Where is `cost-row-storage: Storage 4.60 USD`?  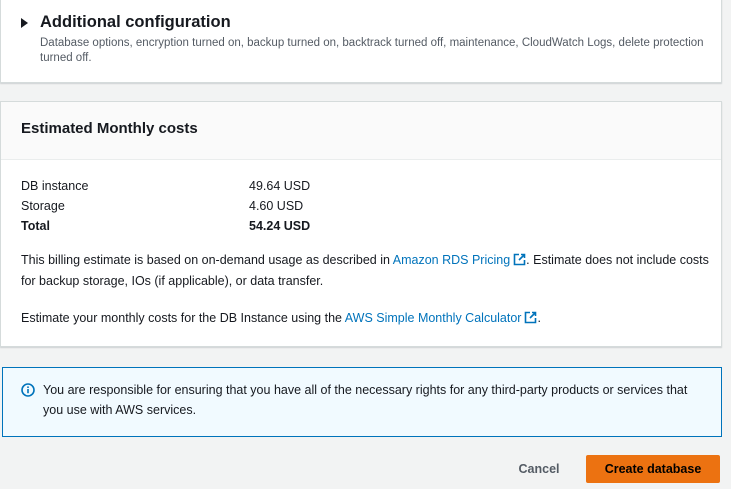 cost-row-storage: Storage 4.60 USD is located at coordinates (165, 206).